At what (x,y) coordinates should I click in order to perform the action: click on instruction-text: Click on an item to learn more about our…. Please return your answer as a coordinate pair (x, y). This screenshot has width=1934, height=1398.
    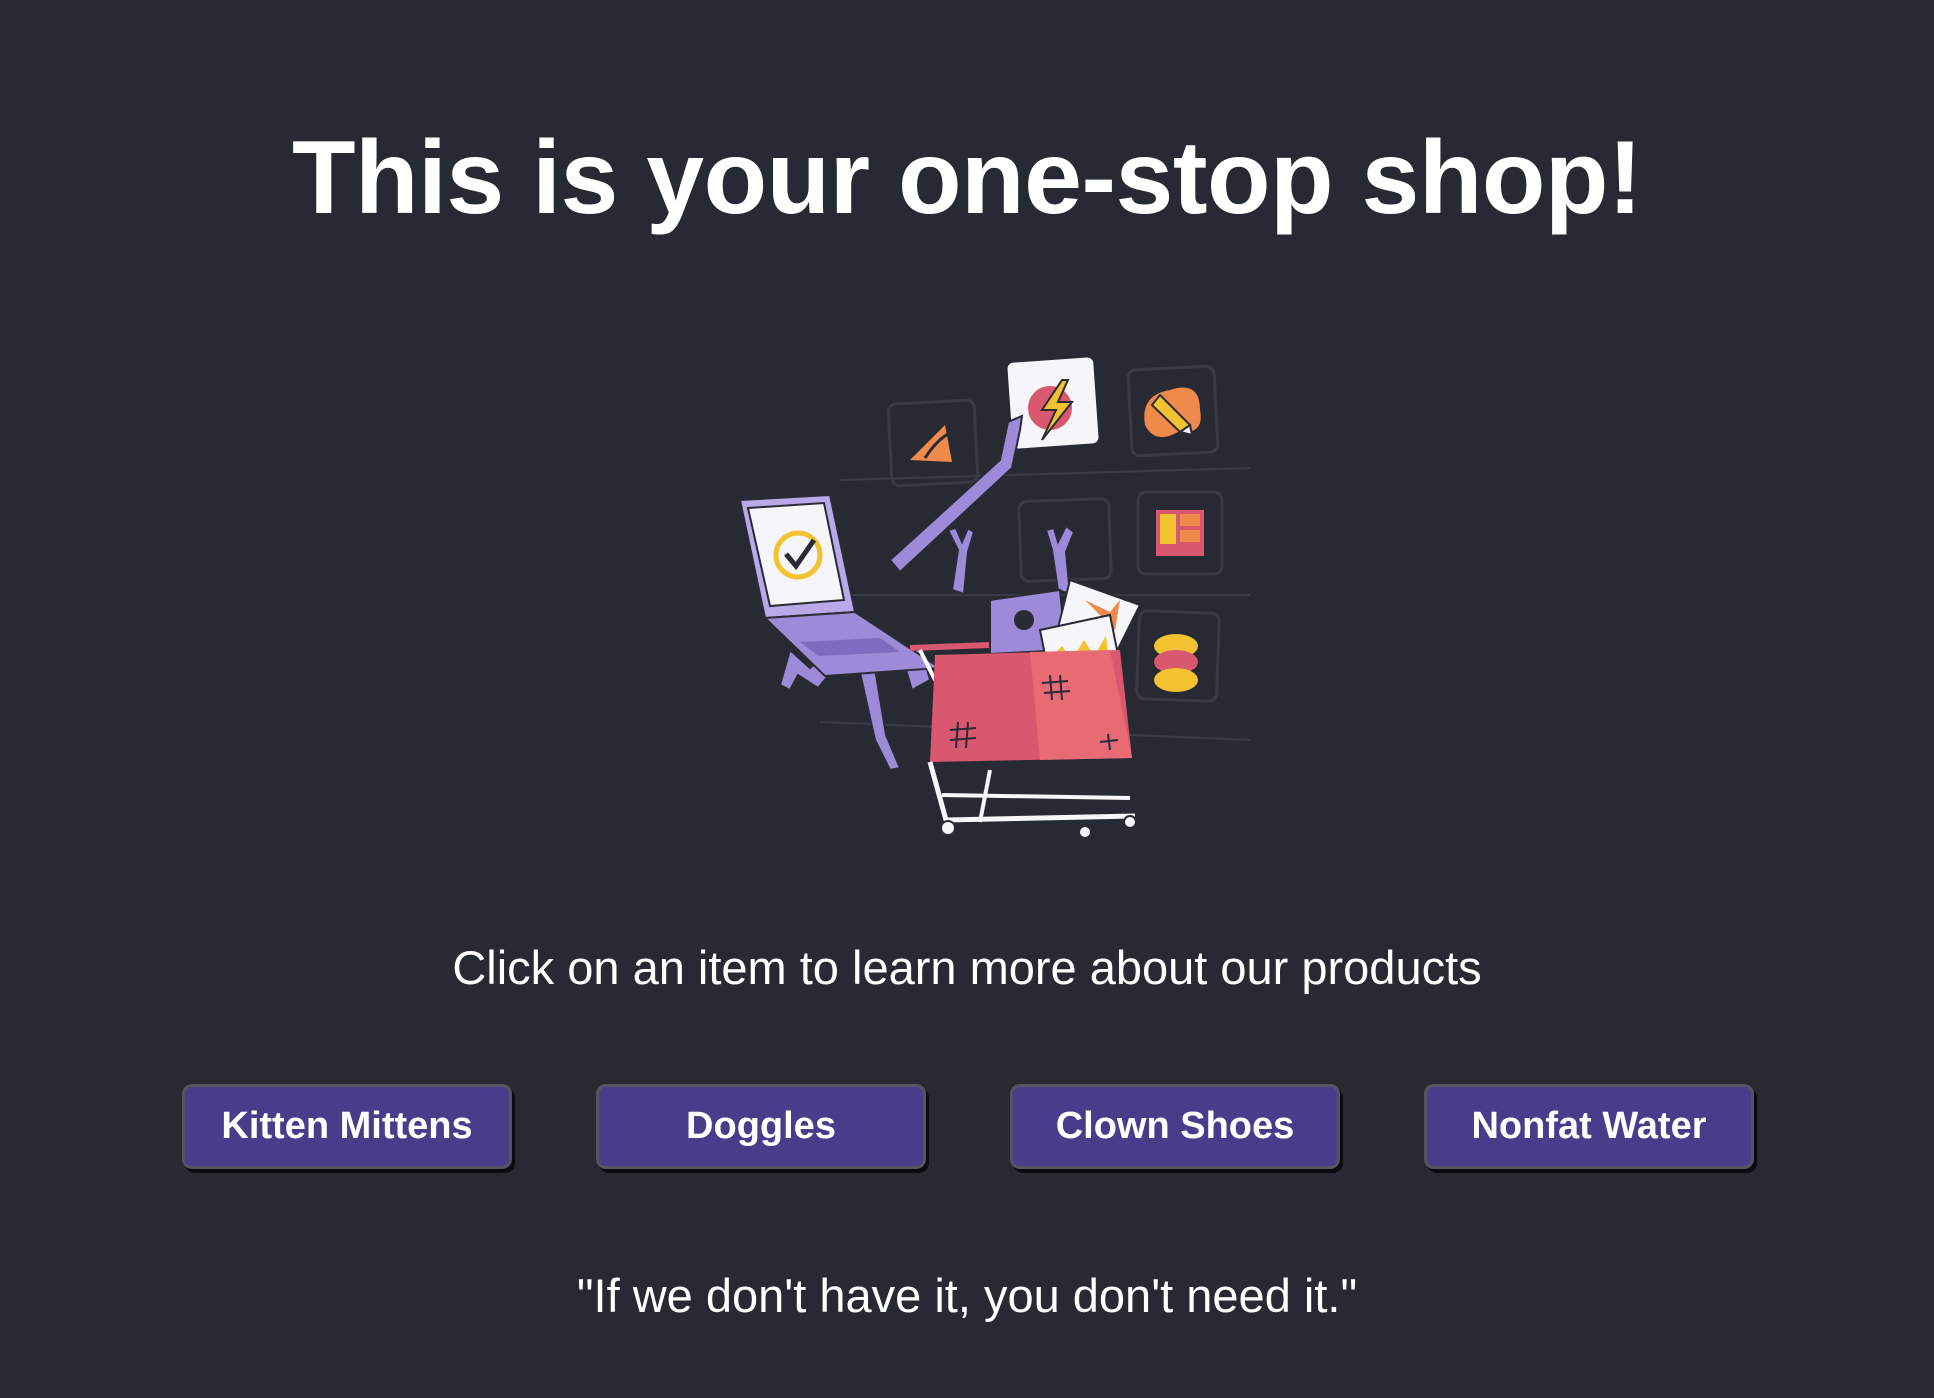
    Looking at the image, I should click on (967, 967).